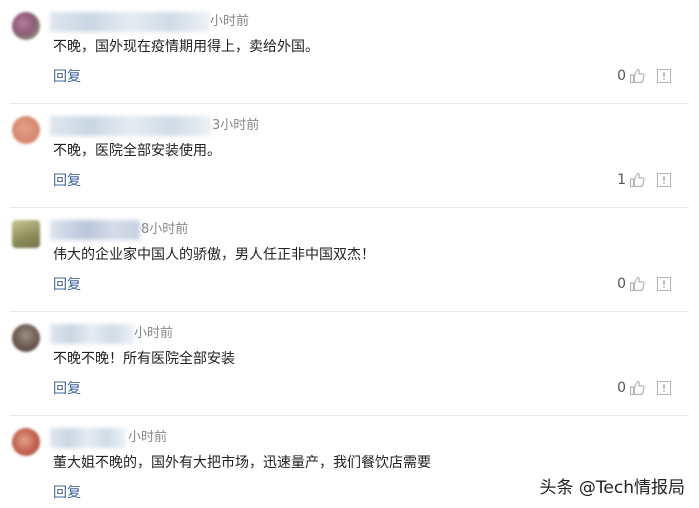 The height and width of the screenshot is (508, 699). I want to click on comment-text: 不晚，医院全部安装使用。, so click(137, 151).